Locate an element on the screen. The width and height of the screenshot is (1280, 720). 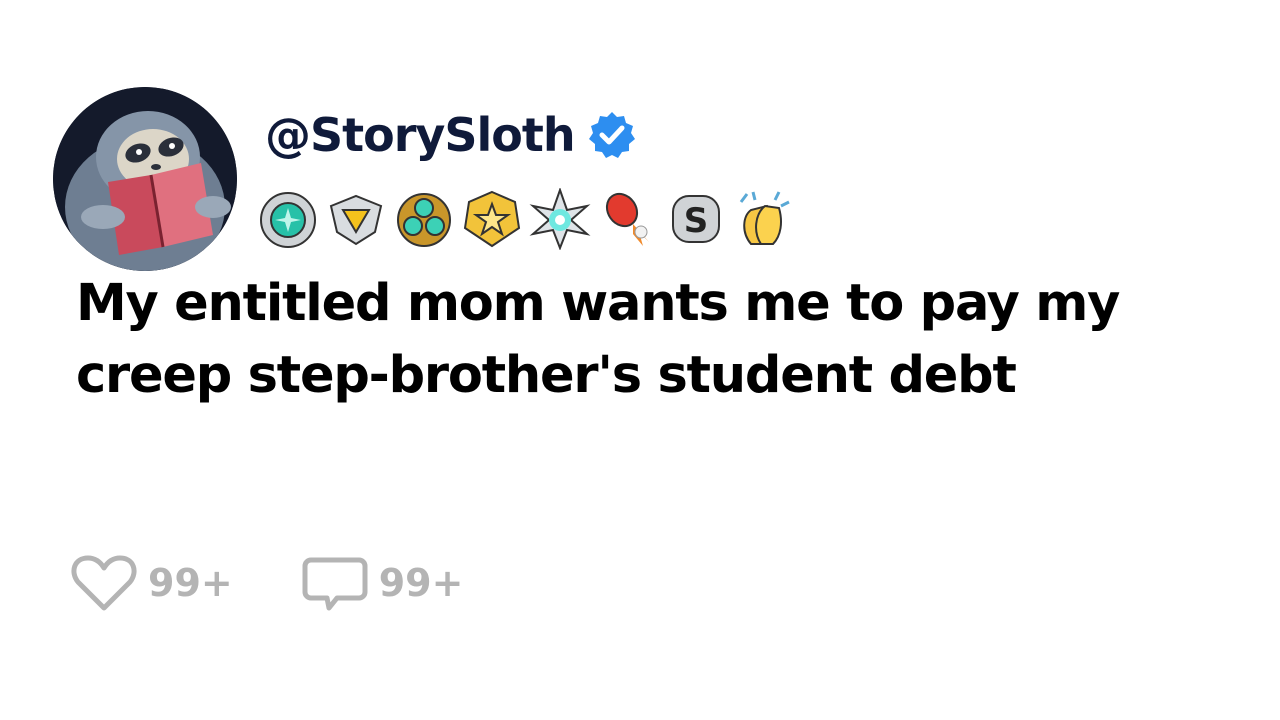
username: @StorySloth is located at coordinates (420, 135).